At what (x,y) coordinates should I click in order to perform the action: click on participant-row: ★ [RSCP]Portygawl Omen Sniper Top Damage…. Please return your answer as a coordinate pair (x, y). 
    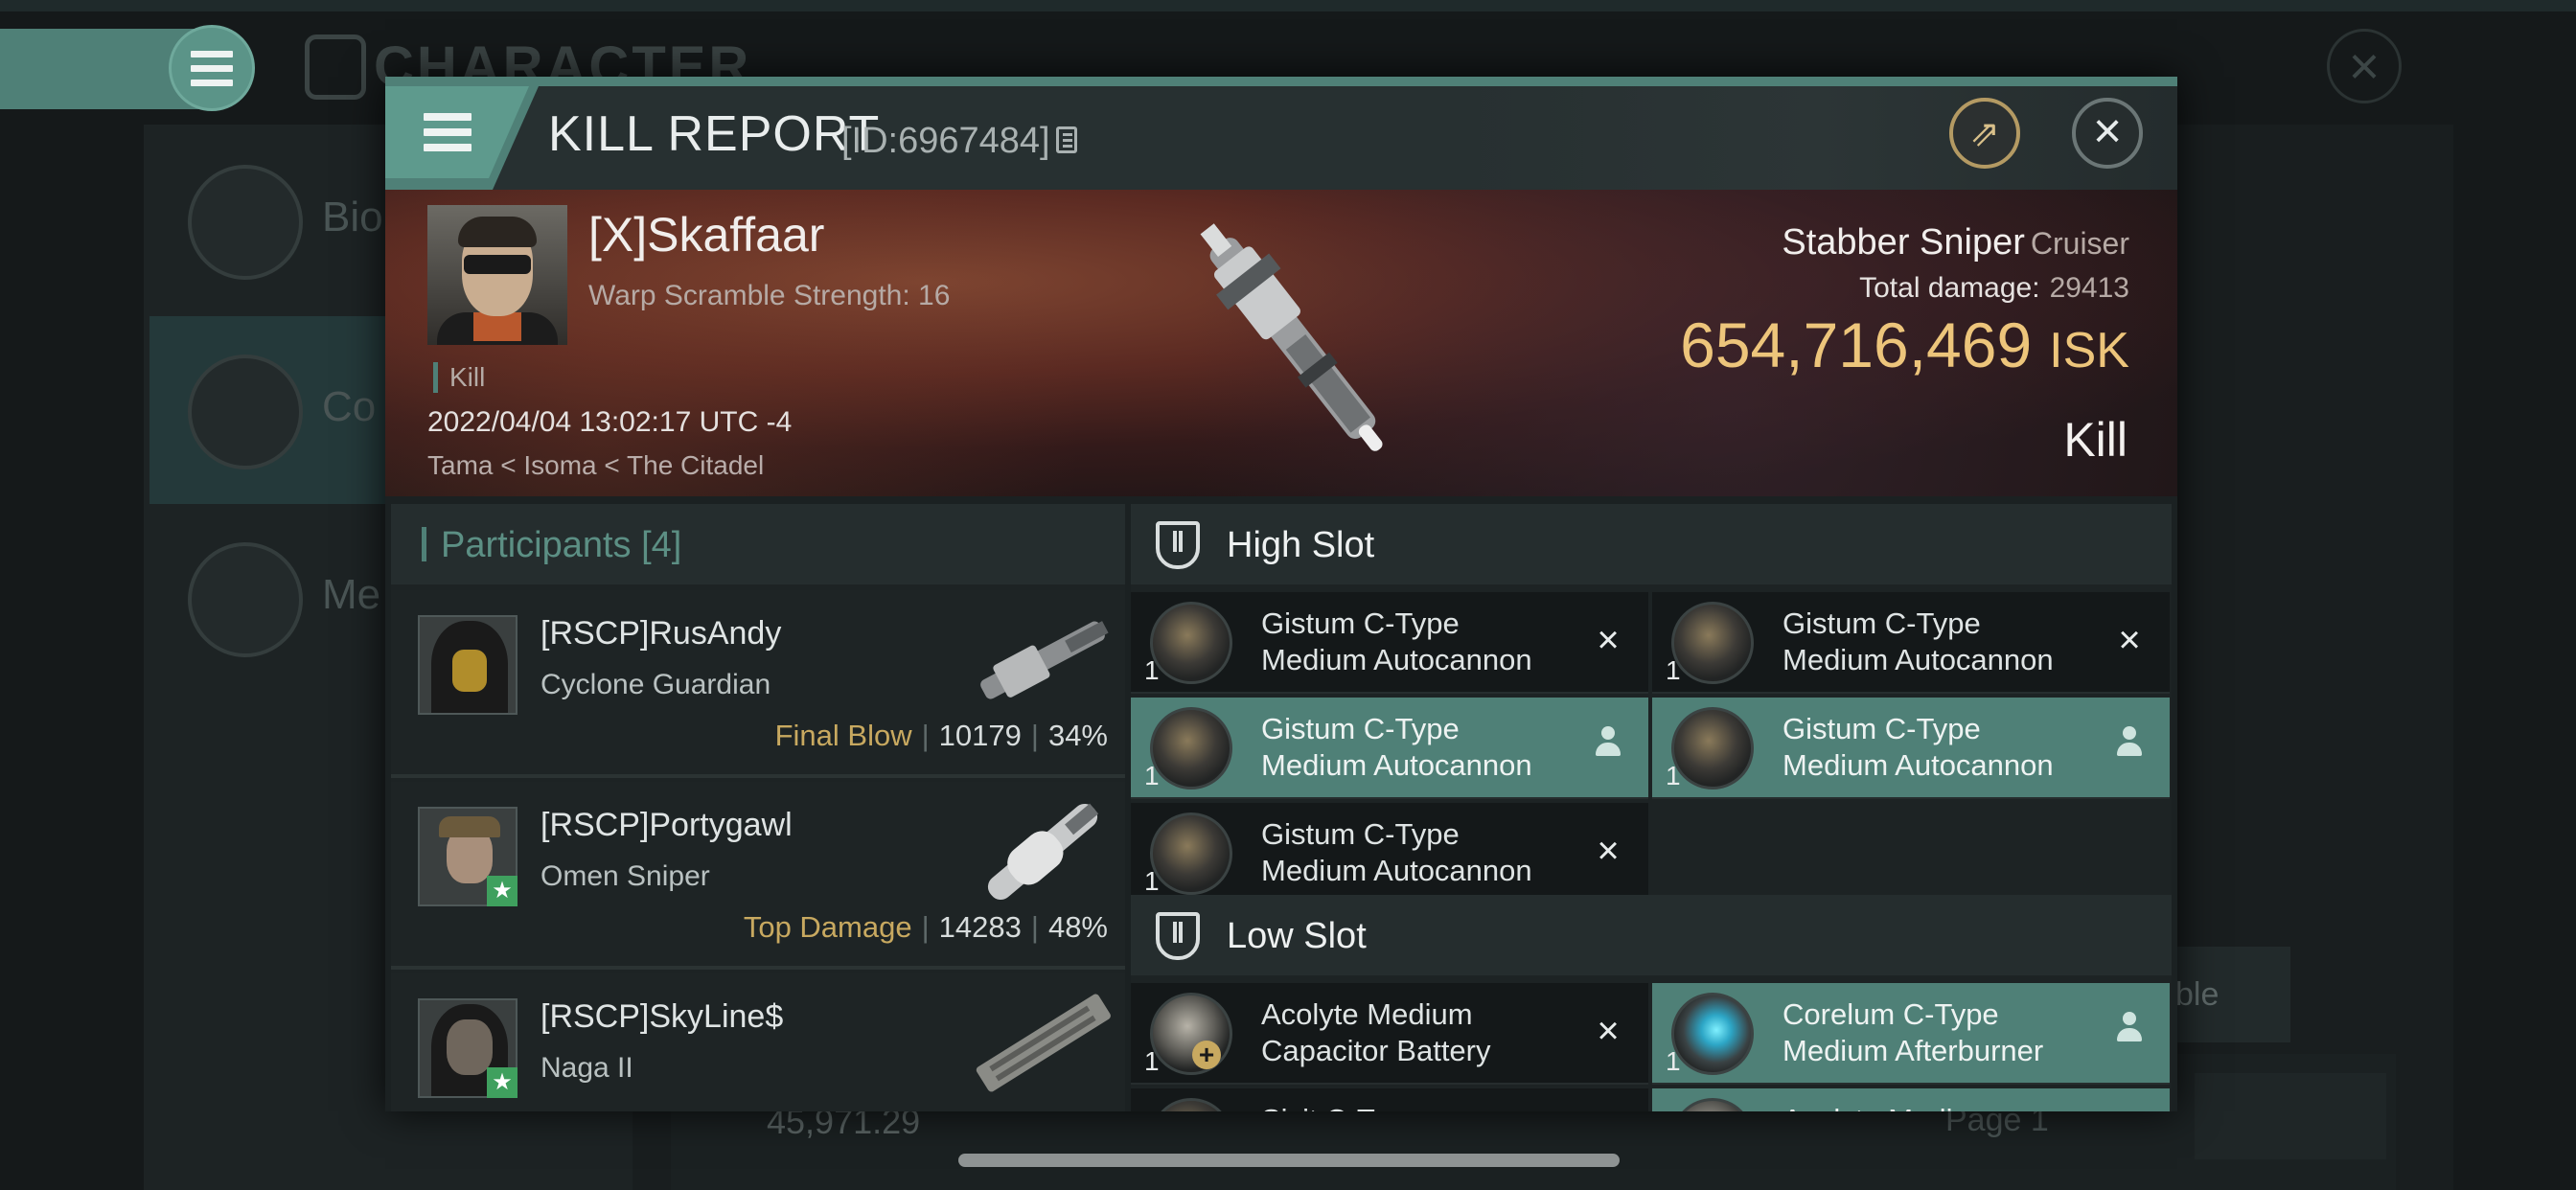
    Looking at the image, I should click on (758, 876).